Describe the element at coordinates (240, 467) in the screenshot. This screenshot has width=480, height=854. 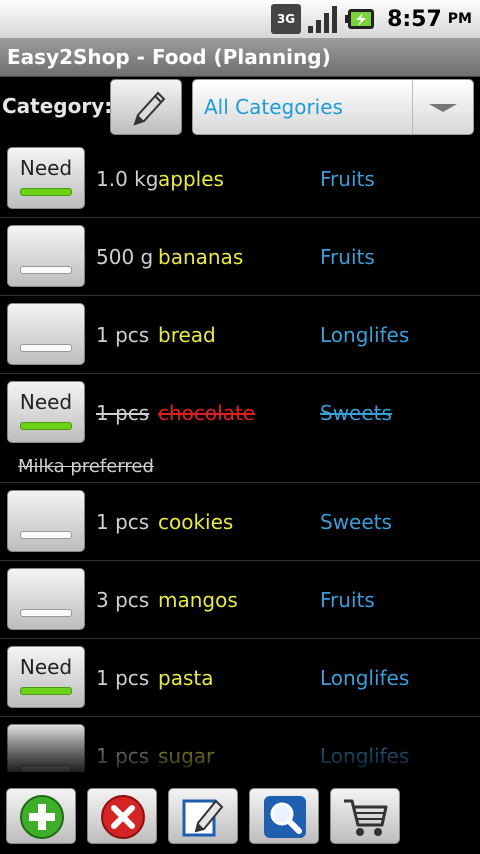
I see `item-note-row: Milka preferred` at that location.